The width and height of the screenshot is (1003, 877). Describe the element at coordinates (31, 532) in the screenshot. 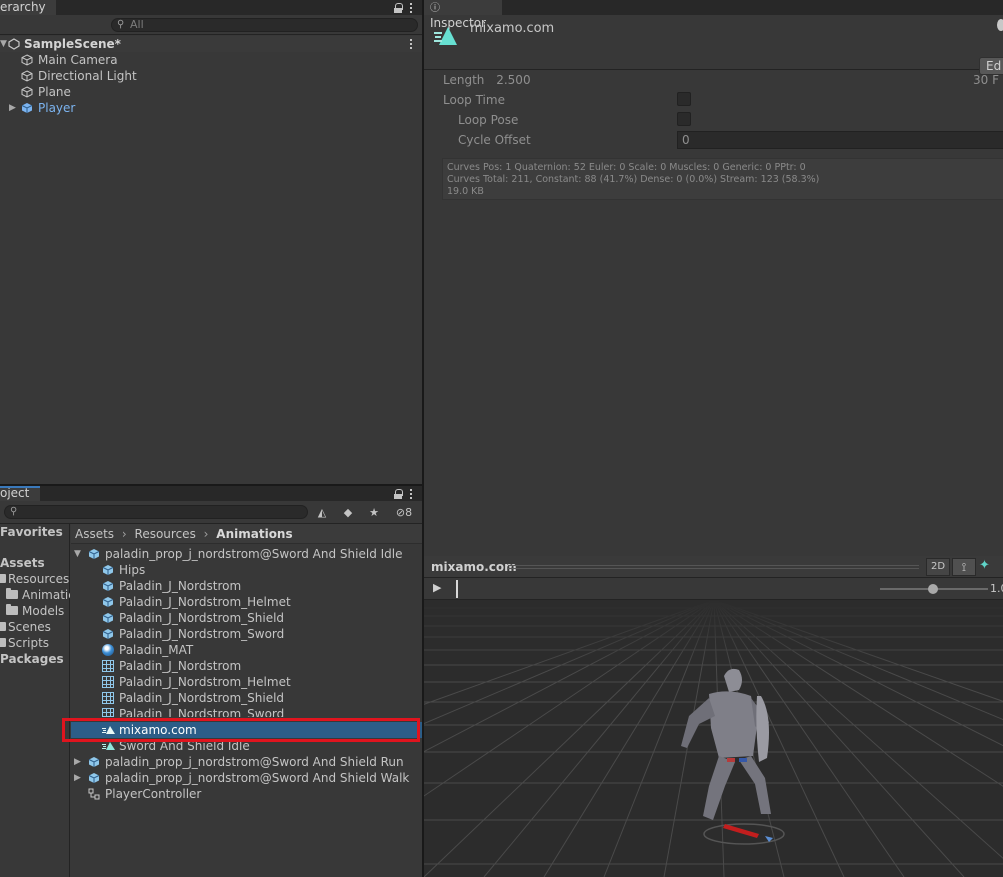

I see `tree-favorites: Favorites` at that location.